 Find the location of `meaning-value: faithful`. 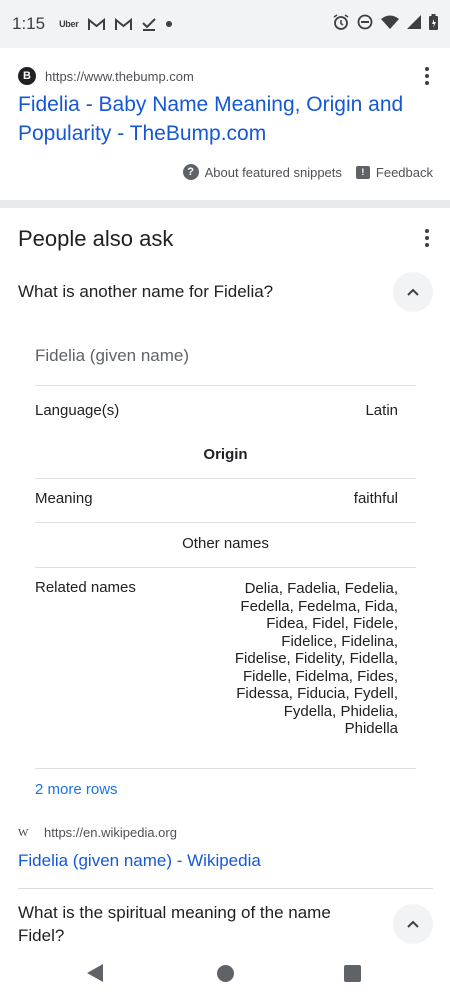

meaning-value: faithful is located at coordinates (375, 498).